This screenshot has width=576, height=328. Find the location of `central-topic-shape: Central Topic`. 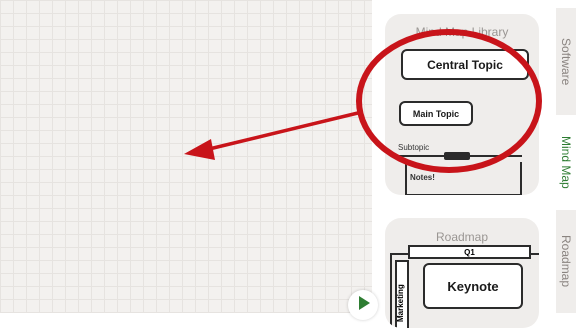

central-topic-shape: Central Topic is located at coordinates (465, 64).